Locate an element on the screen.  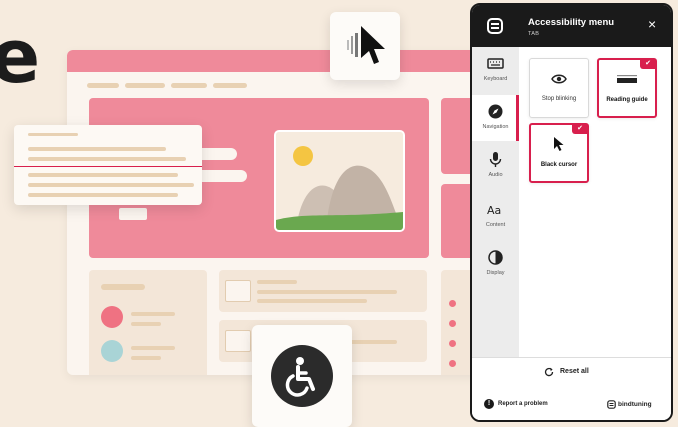
sidebar-item-label: Content is located at coordinates (495, 225).